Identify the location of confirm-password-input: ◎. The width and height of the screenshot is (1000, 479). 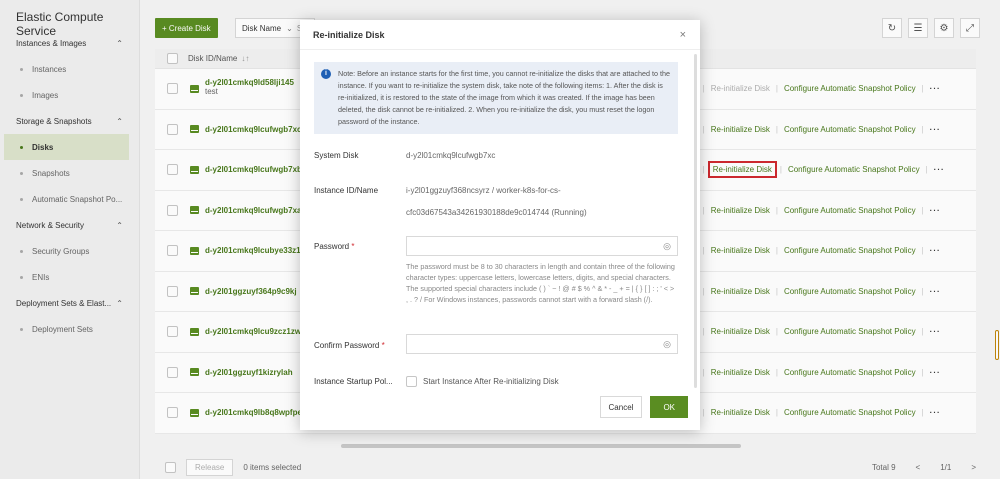
(542, 344).